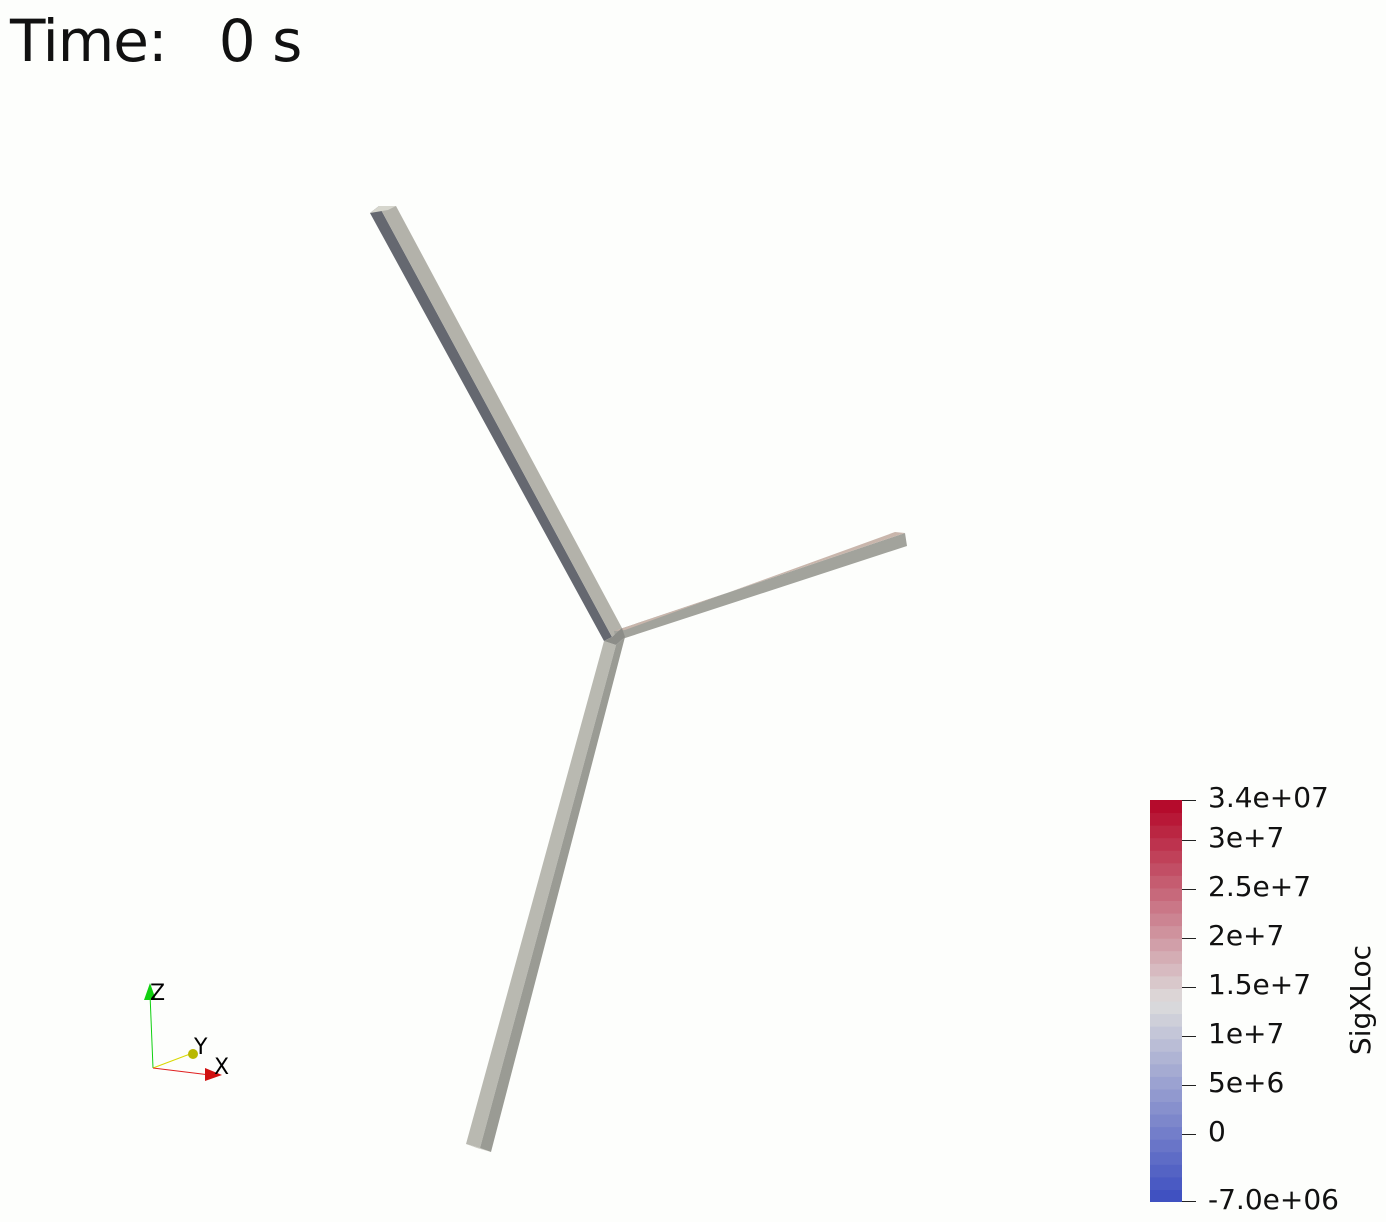 This screenshot has height=1222, width=1386. I want to click on beam-lower-side-face, so click(552, 894).